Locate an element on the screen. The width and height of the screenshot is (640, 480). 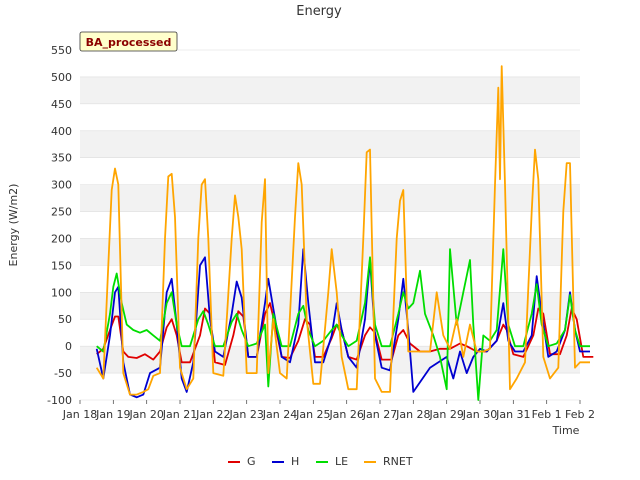
x-tick-label: Jan 30 is located at coordinates (479, 414).